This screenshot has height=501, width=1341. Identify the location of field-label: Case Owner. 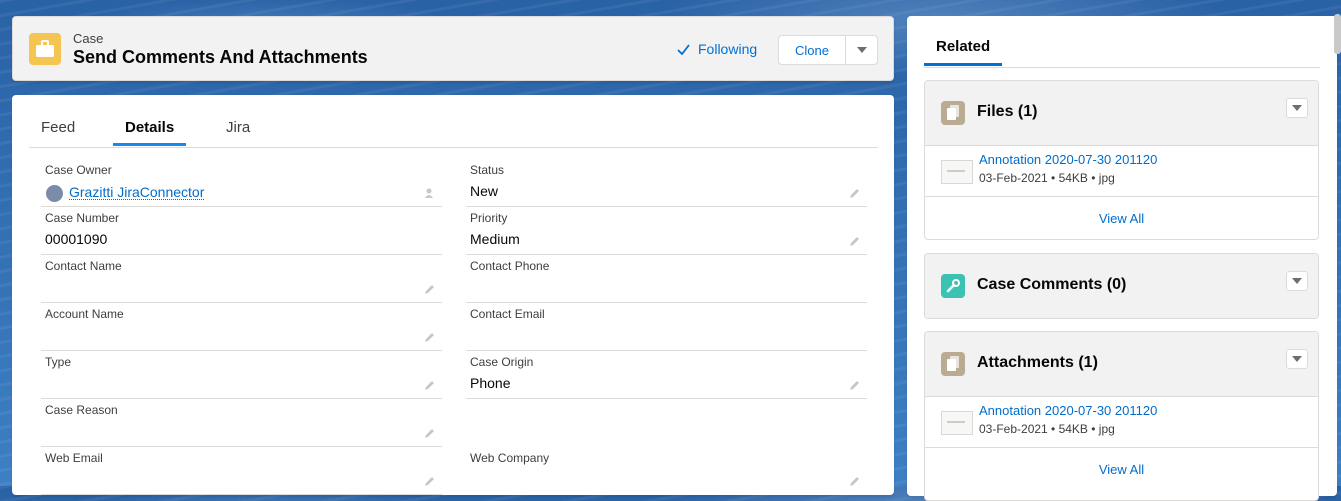
(78, 170).